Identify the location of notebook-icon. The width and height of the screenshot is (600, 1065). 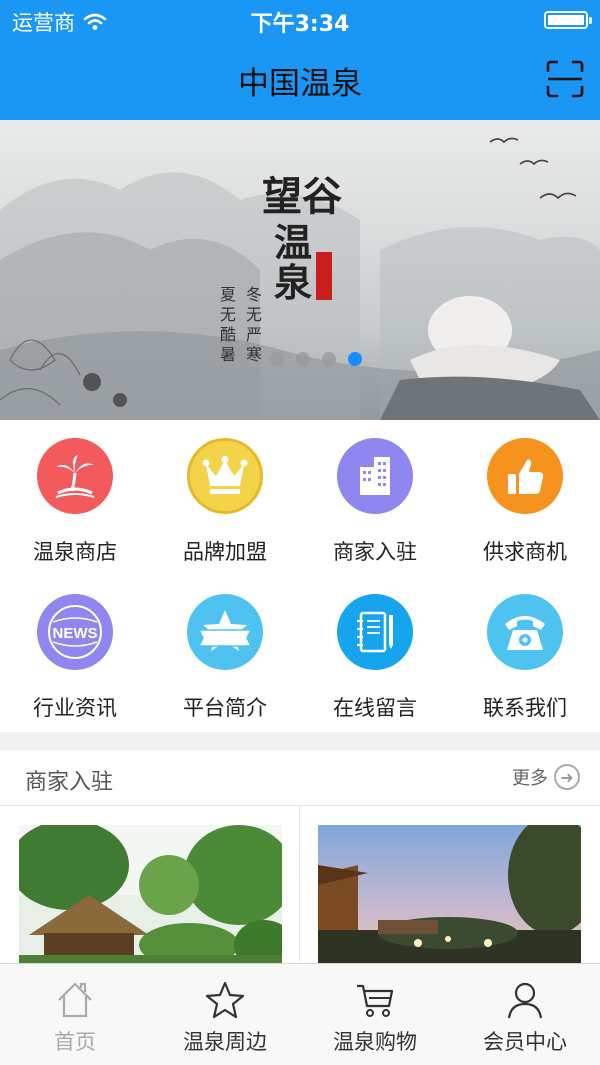
(375, 632).